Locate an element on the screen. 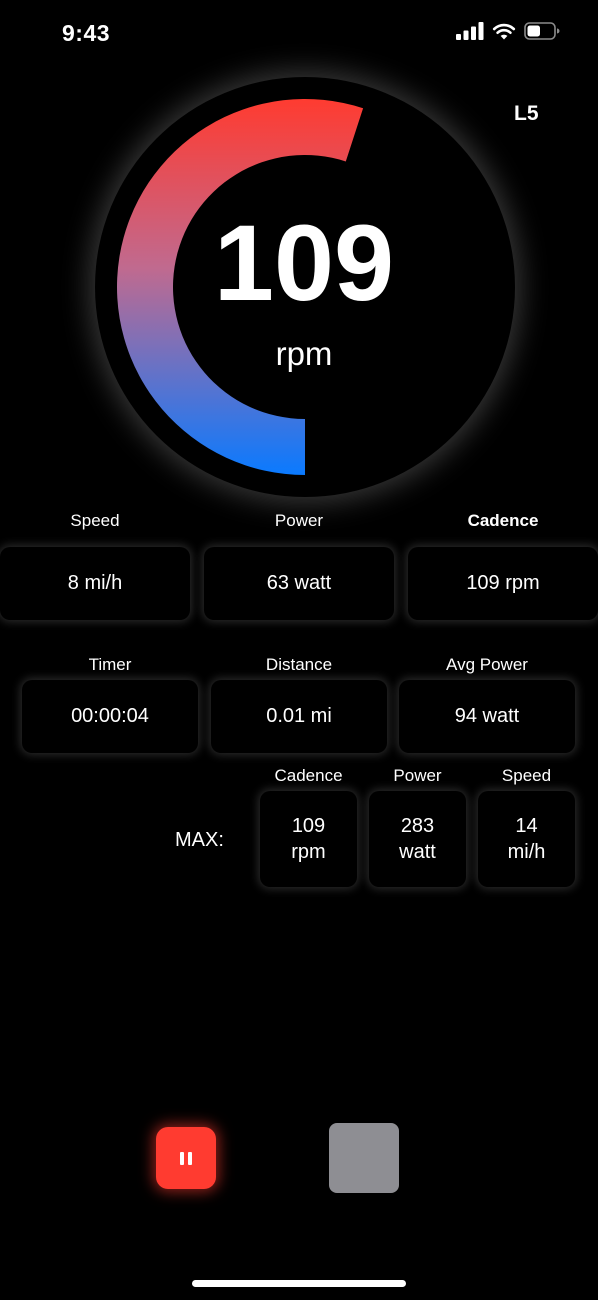  distance-value: 0.01 mi is located at coordinates (299, 716).